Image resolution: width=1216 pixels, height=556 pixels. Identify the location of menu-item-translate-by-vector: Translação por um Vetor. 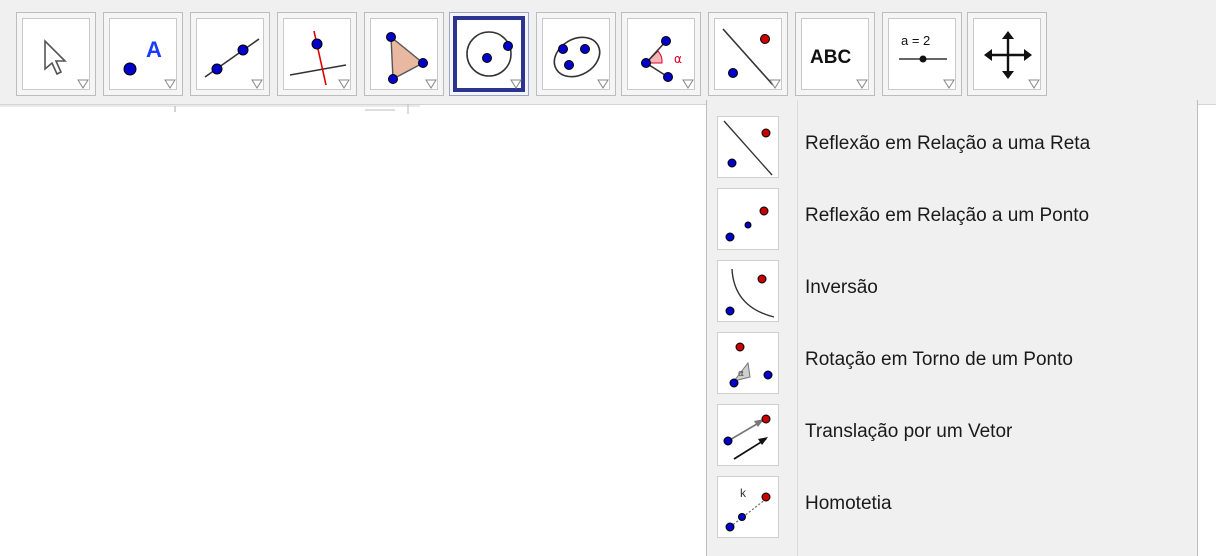
(952, 432).